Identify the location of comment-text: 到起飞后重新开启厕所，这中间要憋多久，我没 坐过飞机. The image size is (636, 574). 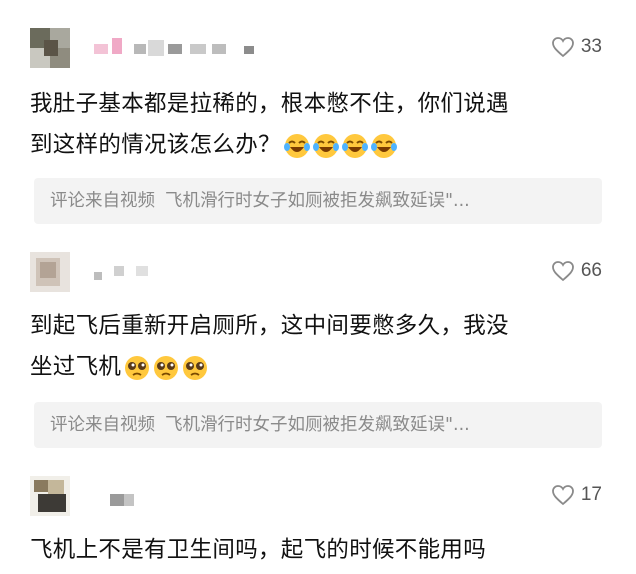
(315, 347).